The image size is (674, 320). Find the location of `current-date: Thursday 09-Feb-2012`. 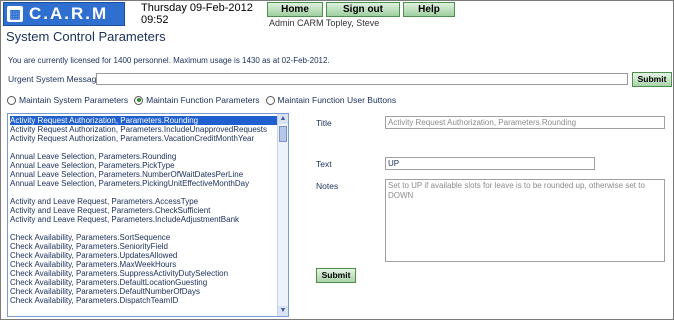

current-date: Thursday 09-Feb-2012 is located at coordinates (197, 8).